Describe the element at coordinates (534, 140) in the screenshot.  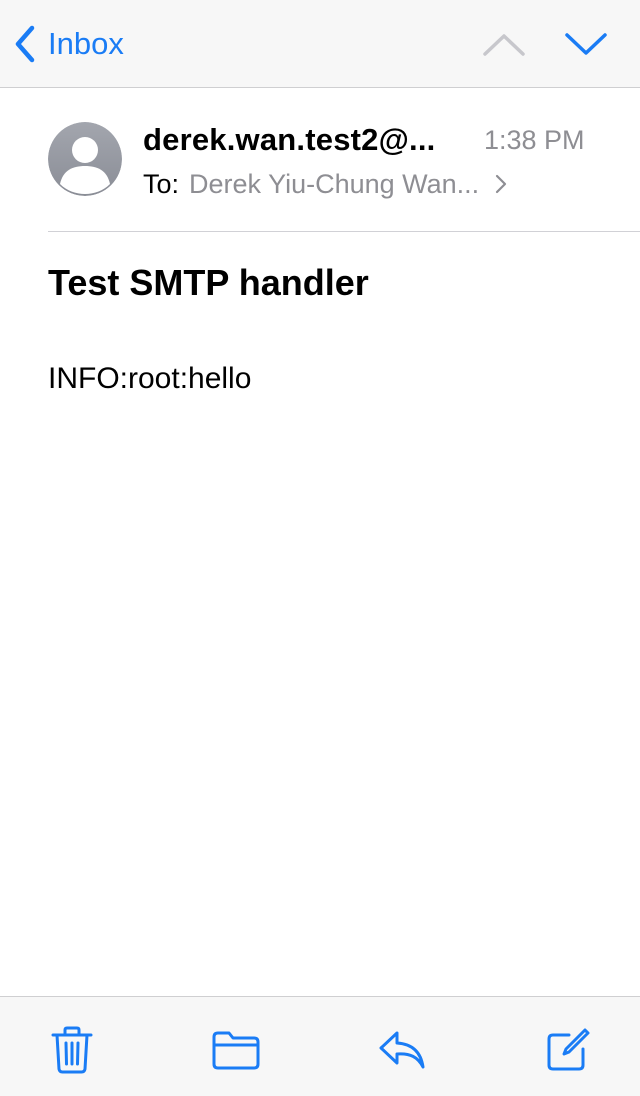
I see `message-time: 1:38 PM` at that location.